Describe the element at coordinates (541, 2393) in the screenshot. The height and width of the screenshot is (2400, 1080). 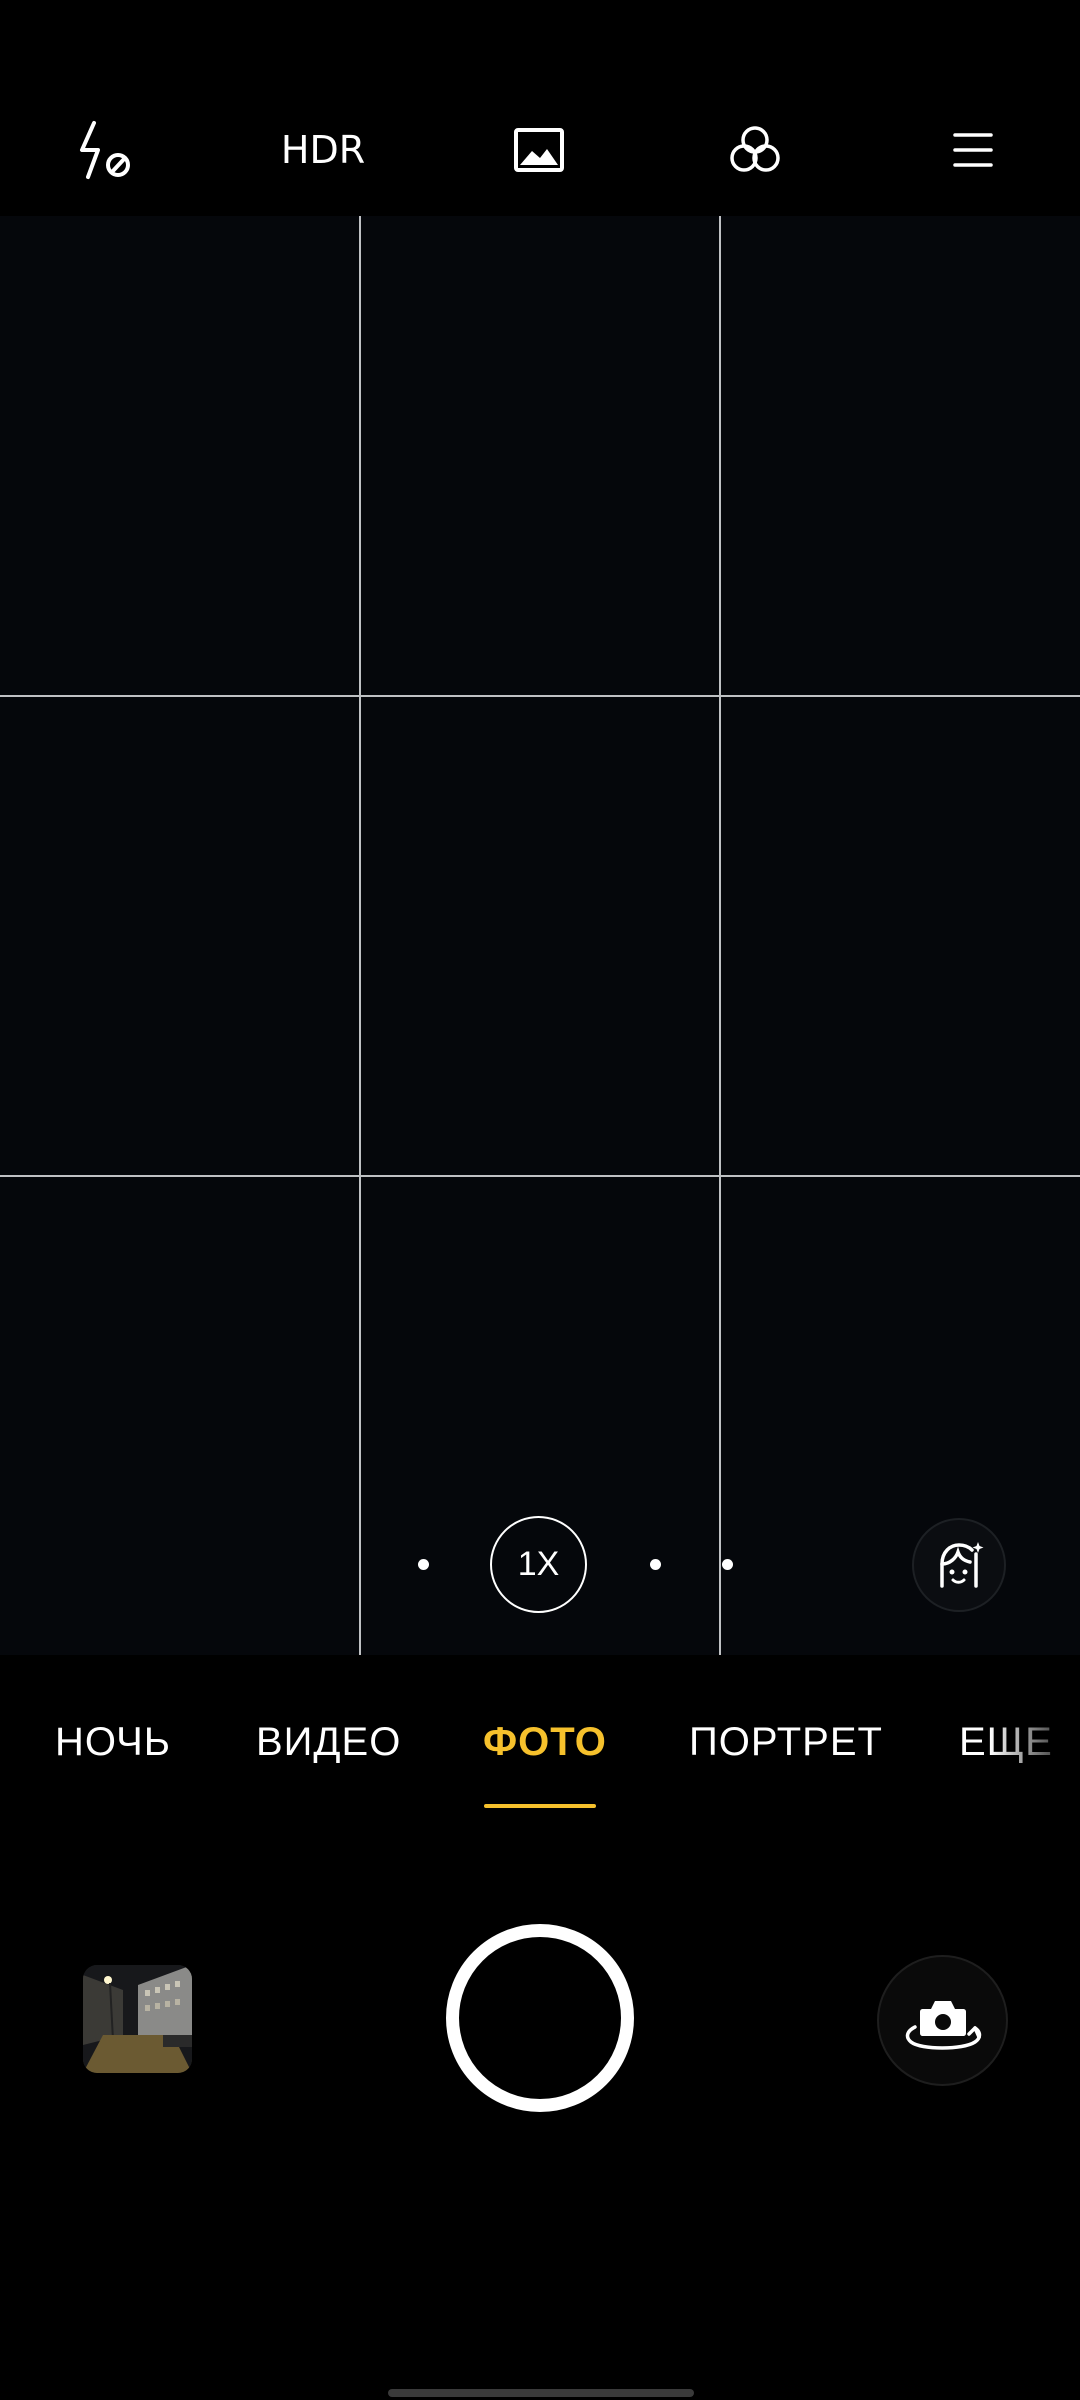
I see `home-indicator` at that location.